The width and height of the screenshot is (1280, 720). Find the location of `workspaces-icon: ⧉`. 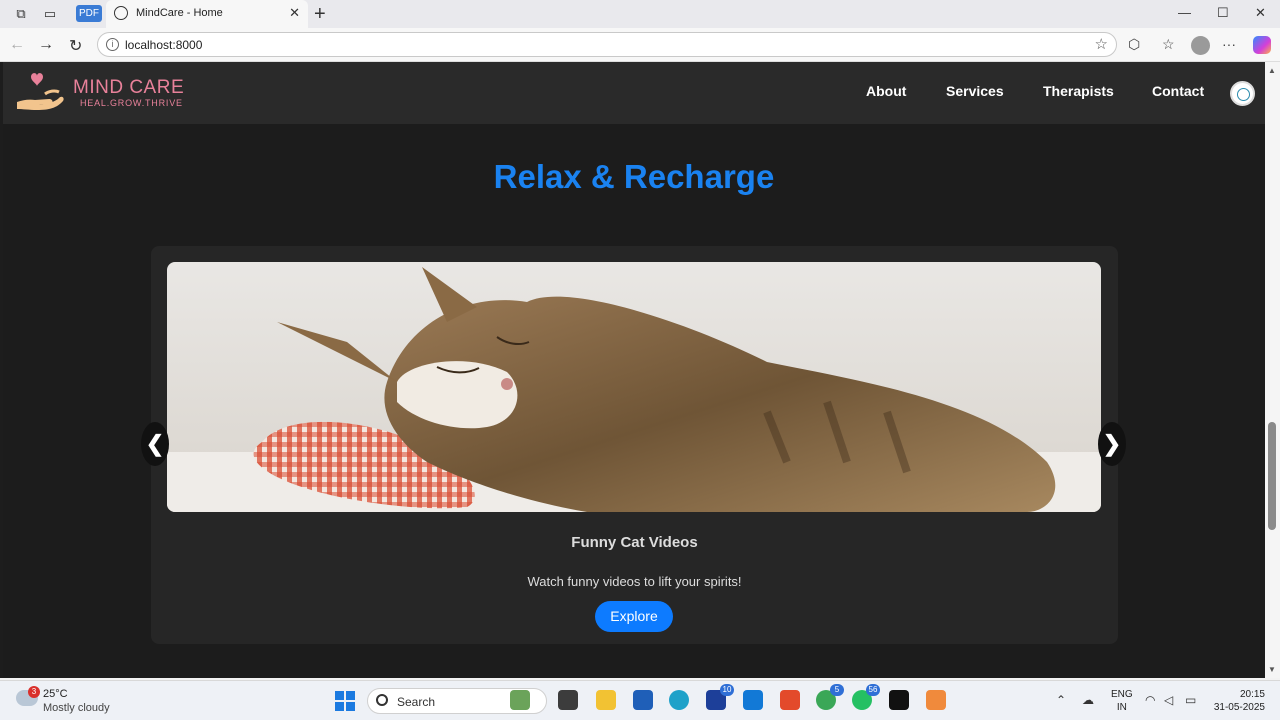

workspaces-icon: ⧉ is located at coordinates (21, 14).